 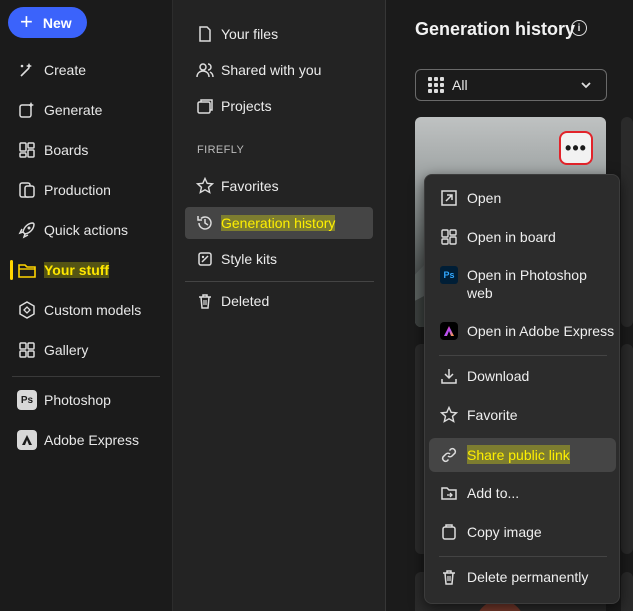 I want to click on menu-item-copy-image: Copy image, so click(x=522, y=534).